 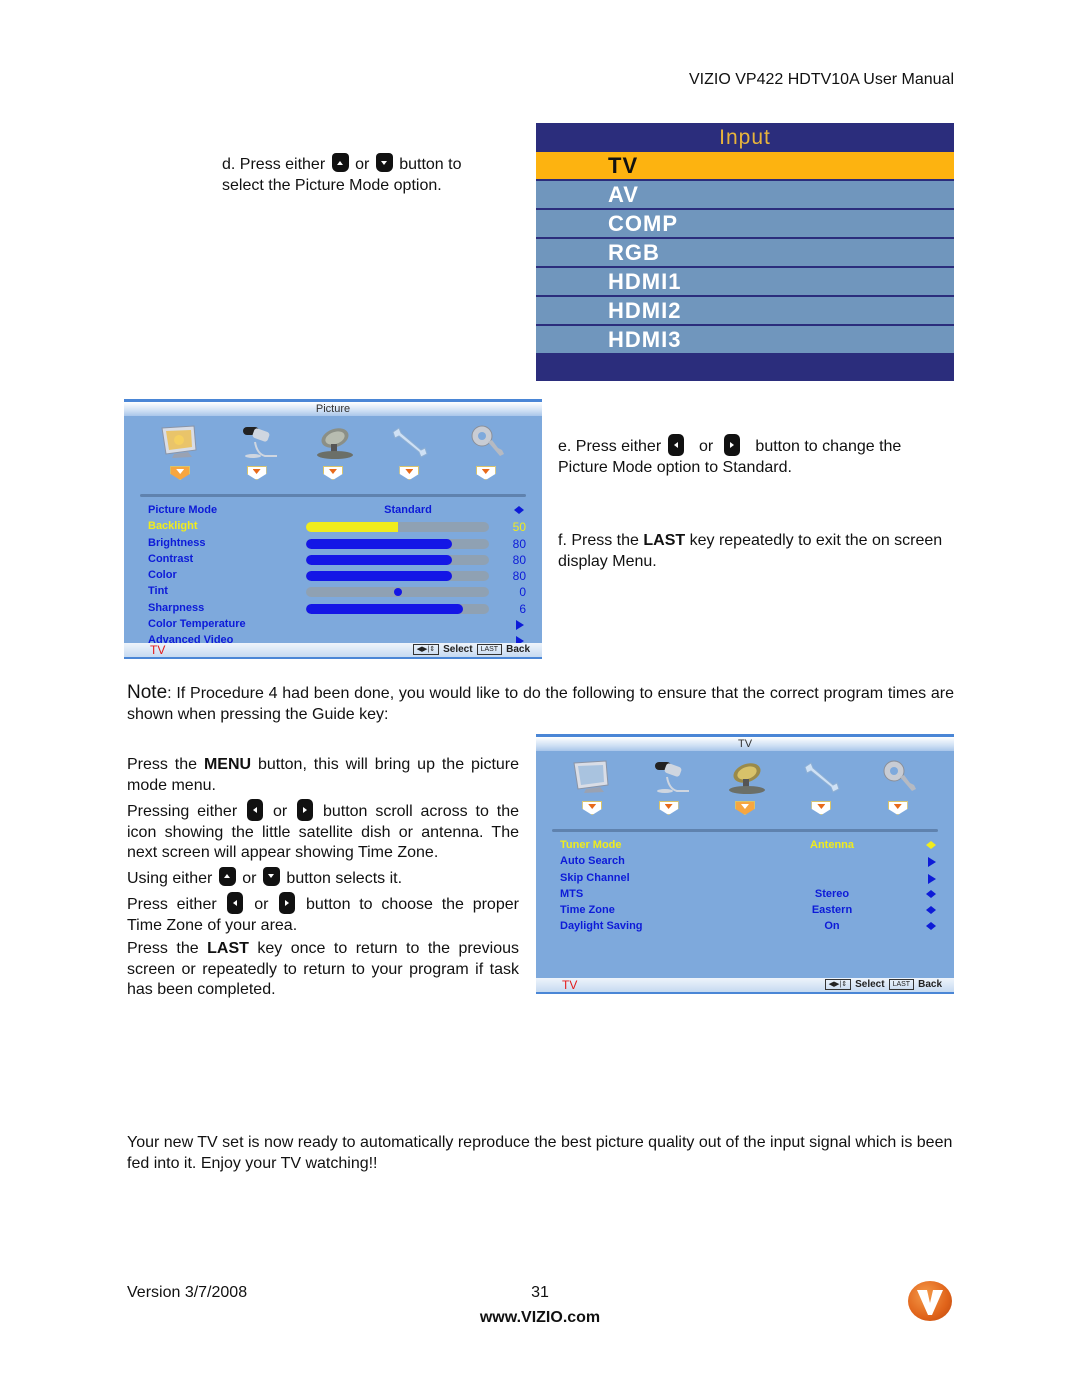 I want to click on website-link: www.VIZIO.com, so click(x=540, y=1318).